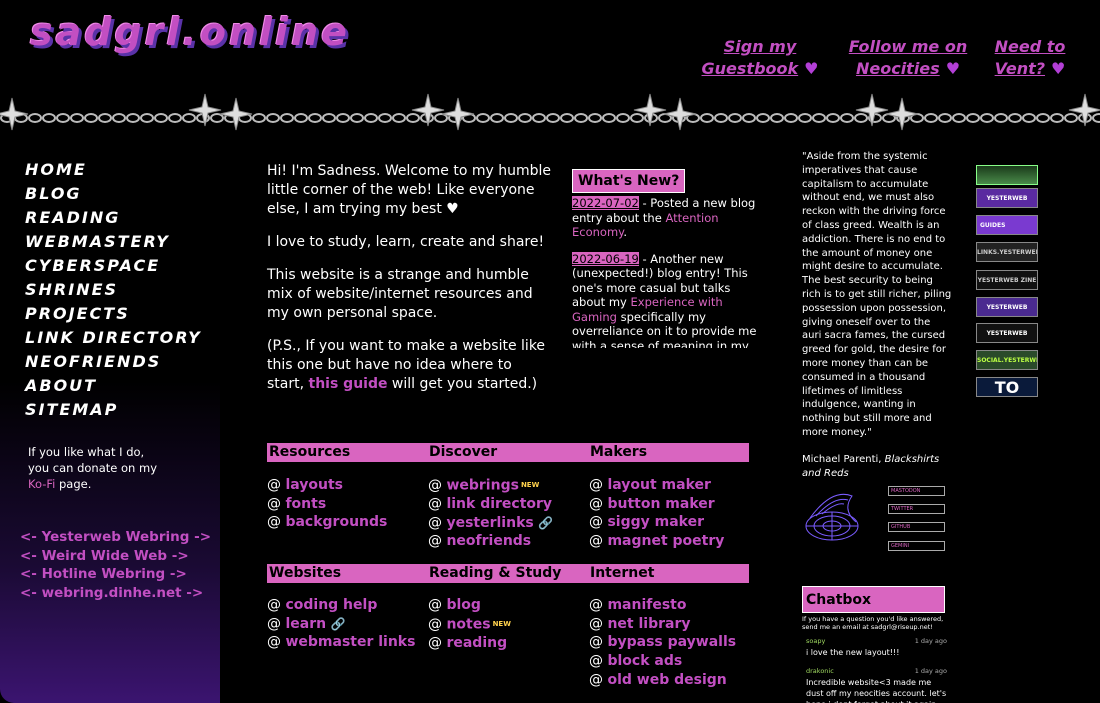 The height and width of the screenshot is (703, 1100). Describe the element at coordinates (1007, 198) in the screenshot. I see `yesterweb-button: YESTERWEB RECLAIM THE NET` at that location.